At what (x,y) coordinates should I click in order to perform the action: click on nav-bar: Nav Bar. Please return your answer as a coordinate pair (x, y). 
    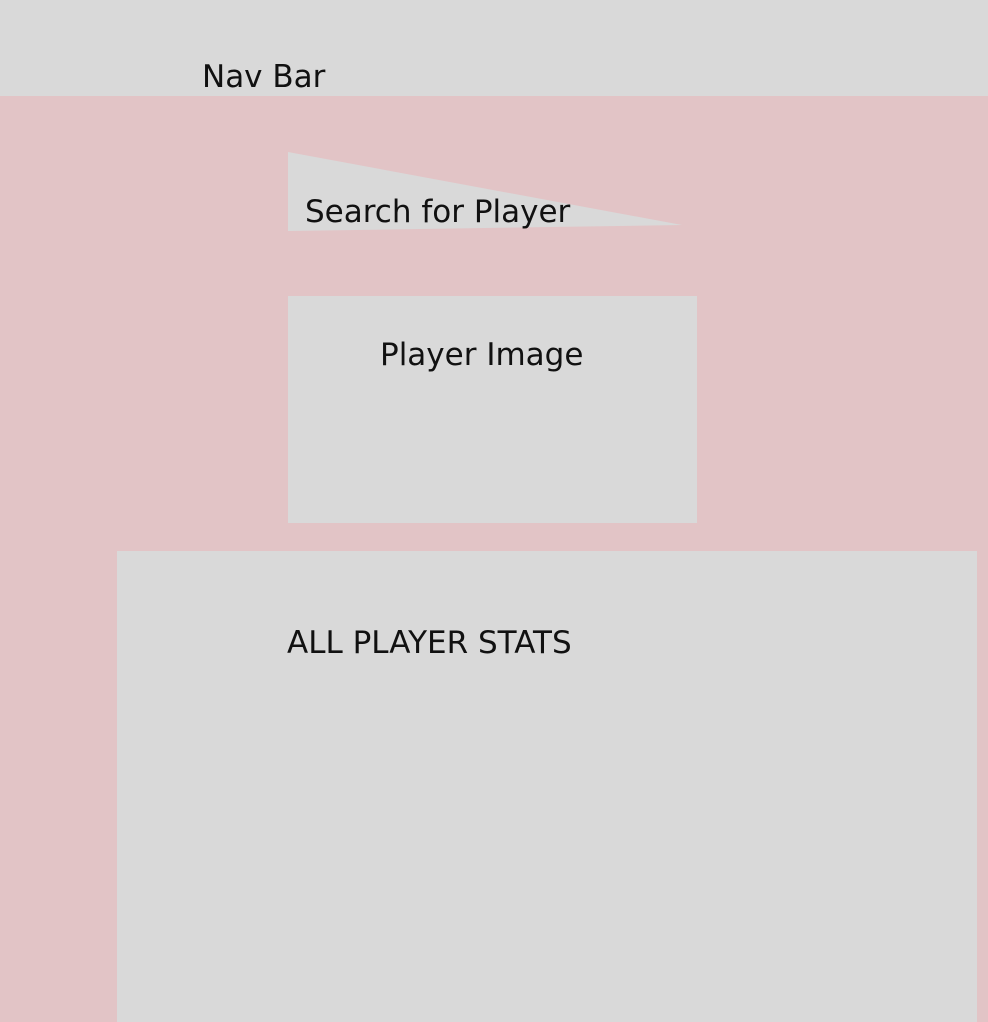
    Looking at the image, I should click on (494, 48).